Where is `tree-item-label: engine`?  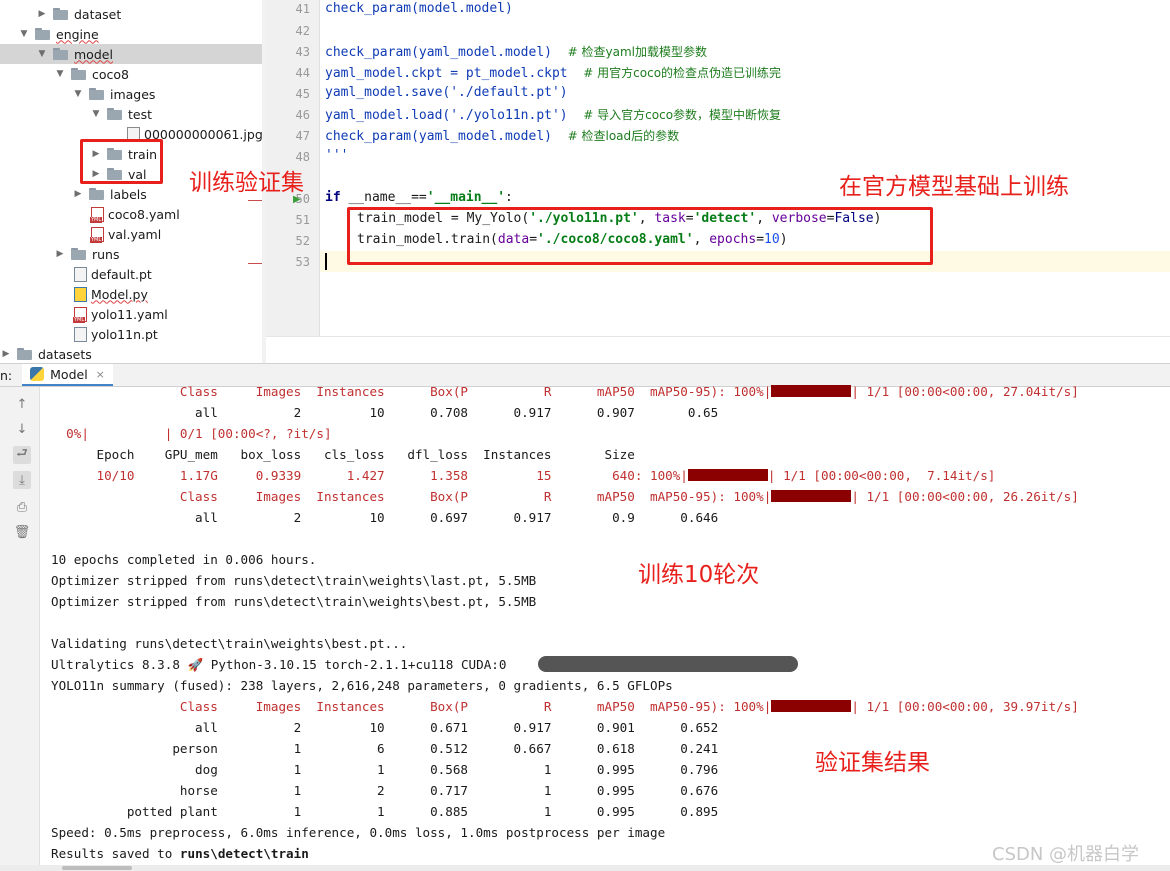 tree-item-label: engine is located at coordinates (77, 34).